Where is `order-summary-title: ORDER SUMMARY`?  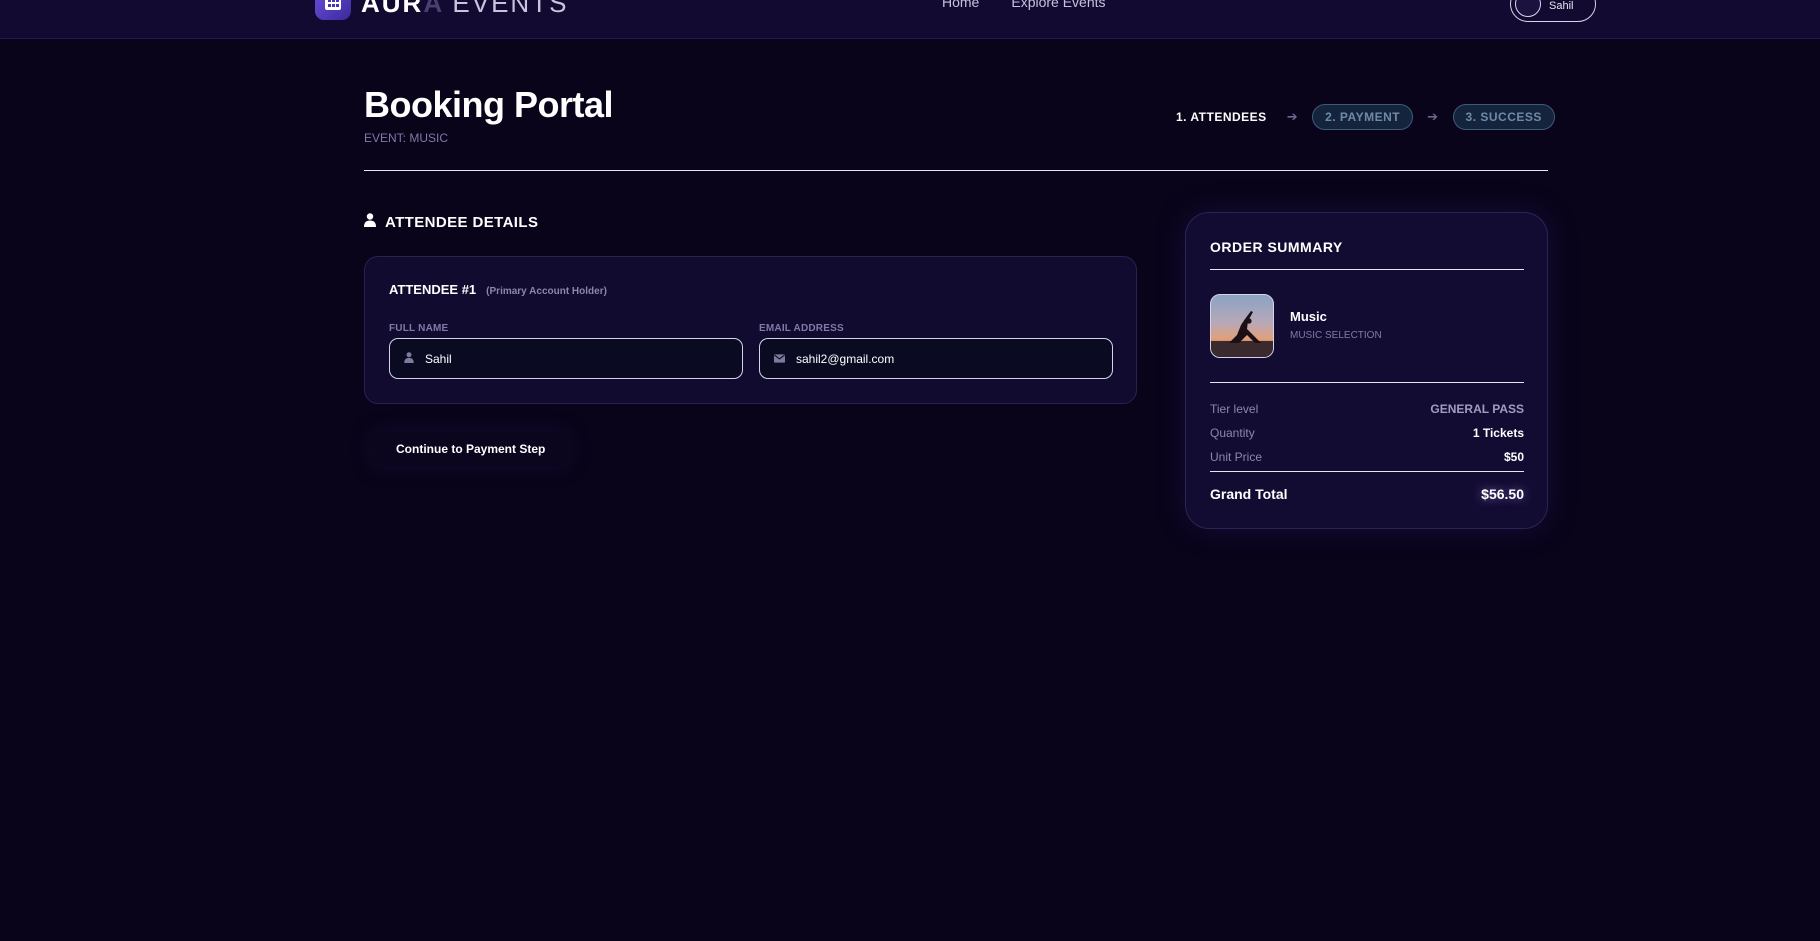 order-summary-title: ORDER SUMMARY is located at coordinates (1276, 247).